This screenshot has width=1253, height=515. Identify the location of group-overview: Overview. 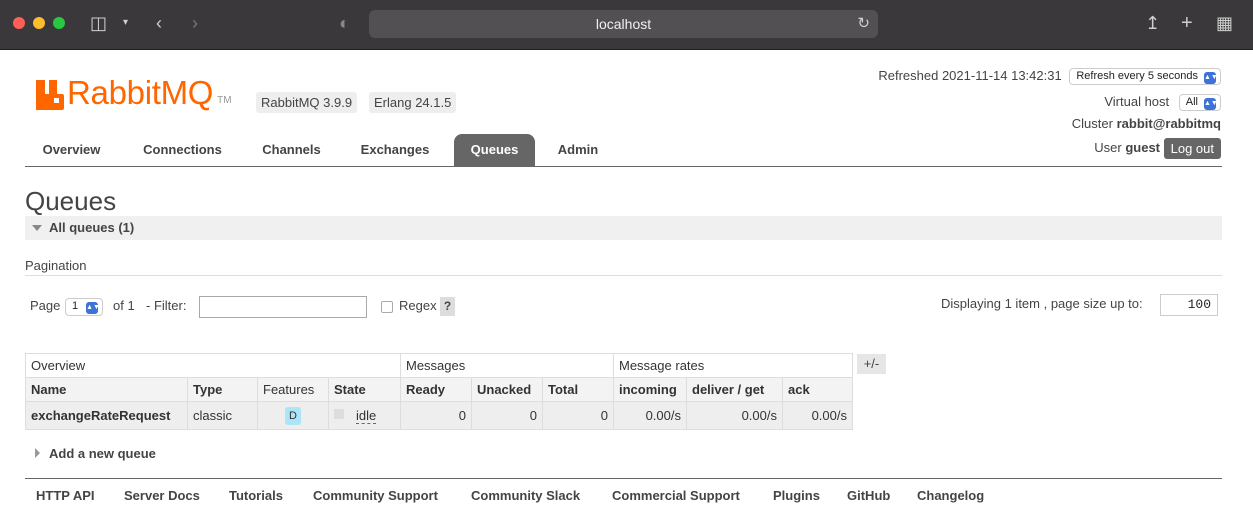
(213, 365).